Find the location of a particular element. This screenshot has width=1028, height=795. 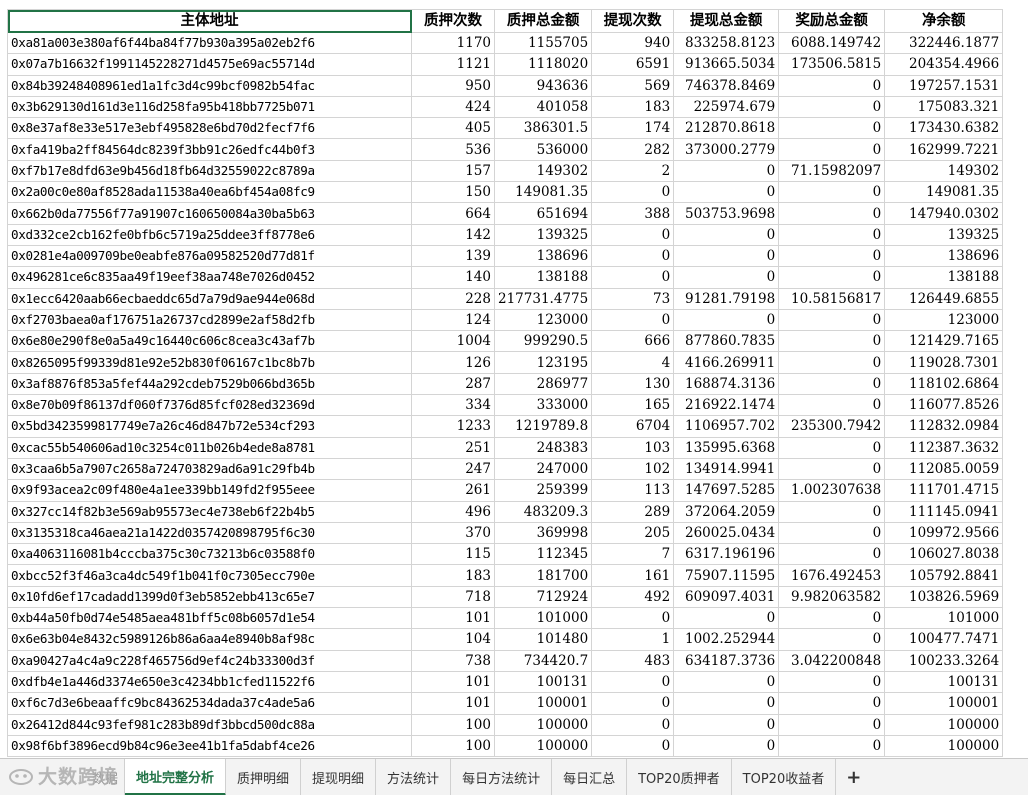

cell-value: 75907.11595 is located at coordinates (726, 575).